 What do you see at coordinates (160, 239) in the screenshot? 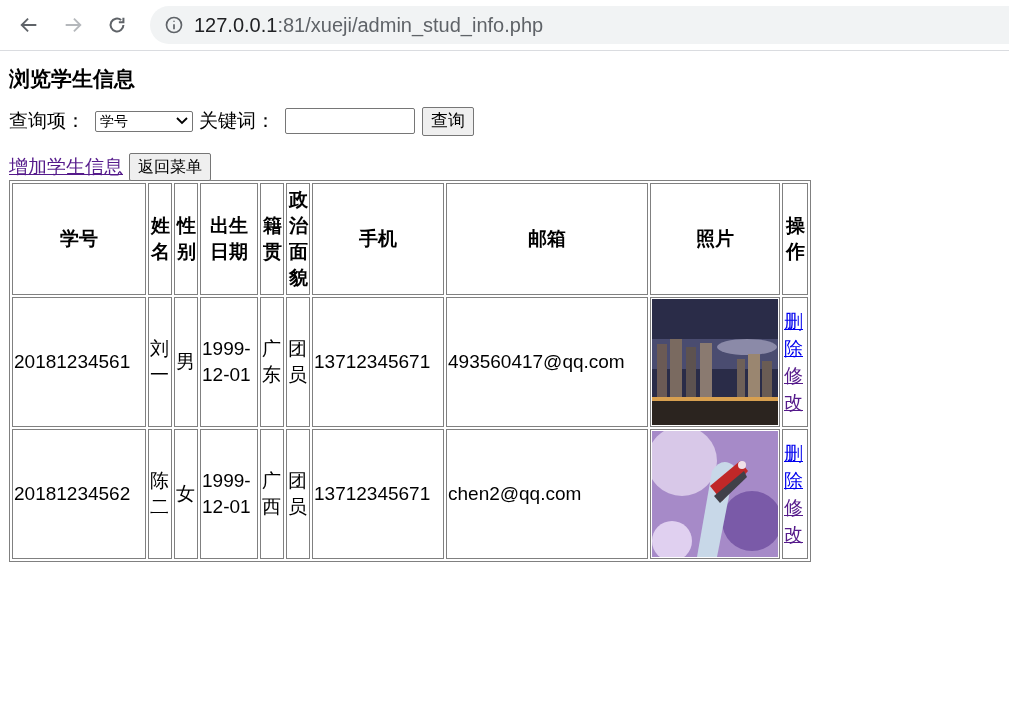
I see `column-header: 姓名` at bounding box center [160, 239].